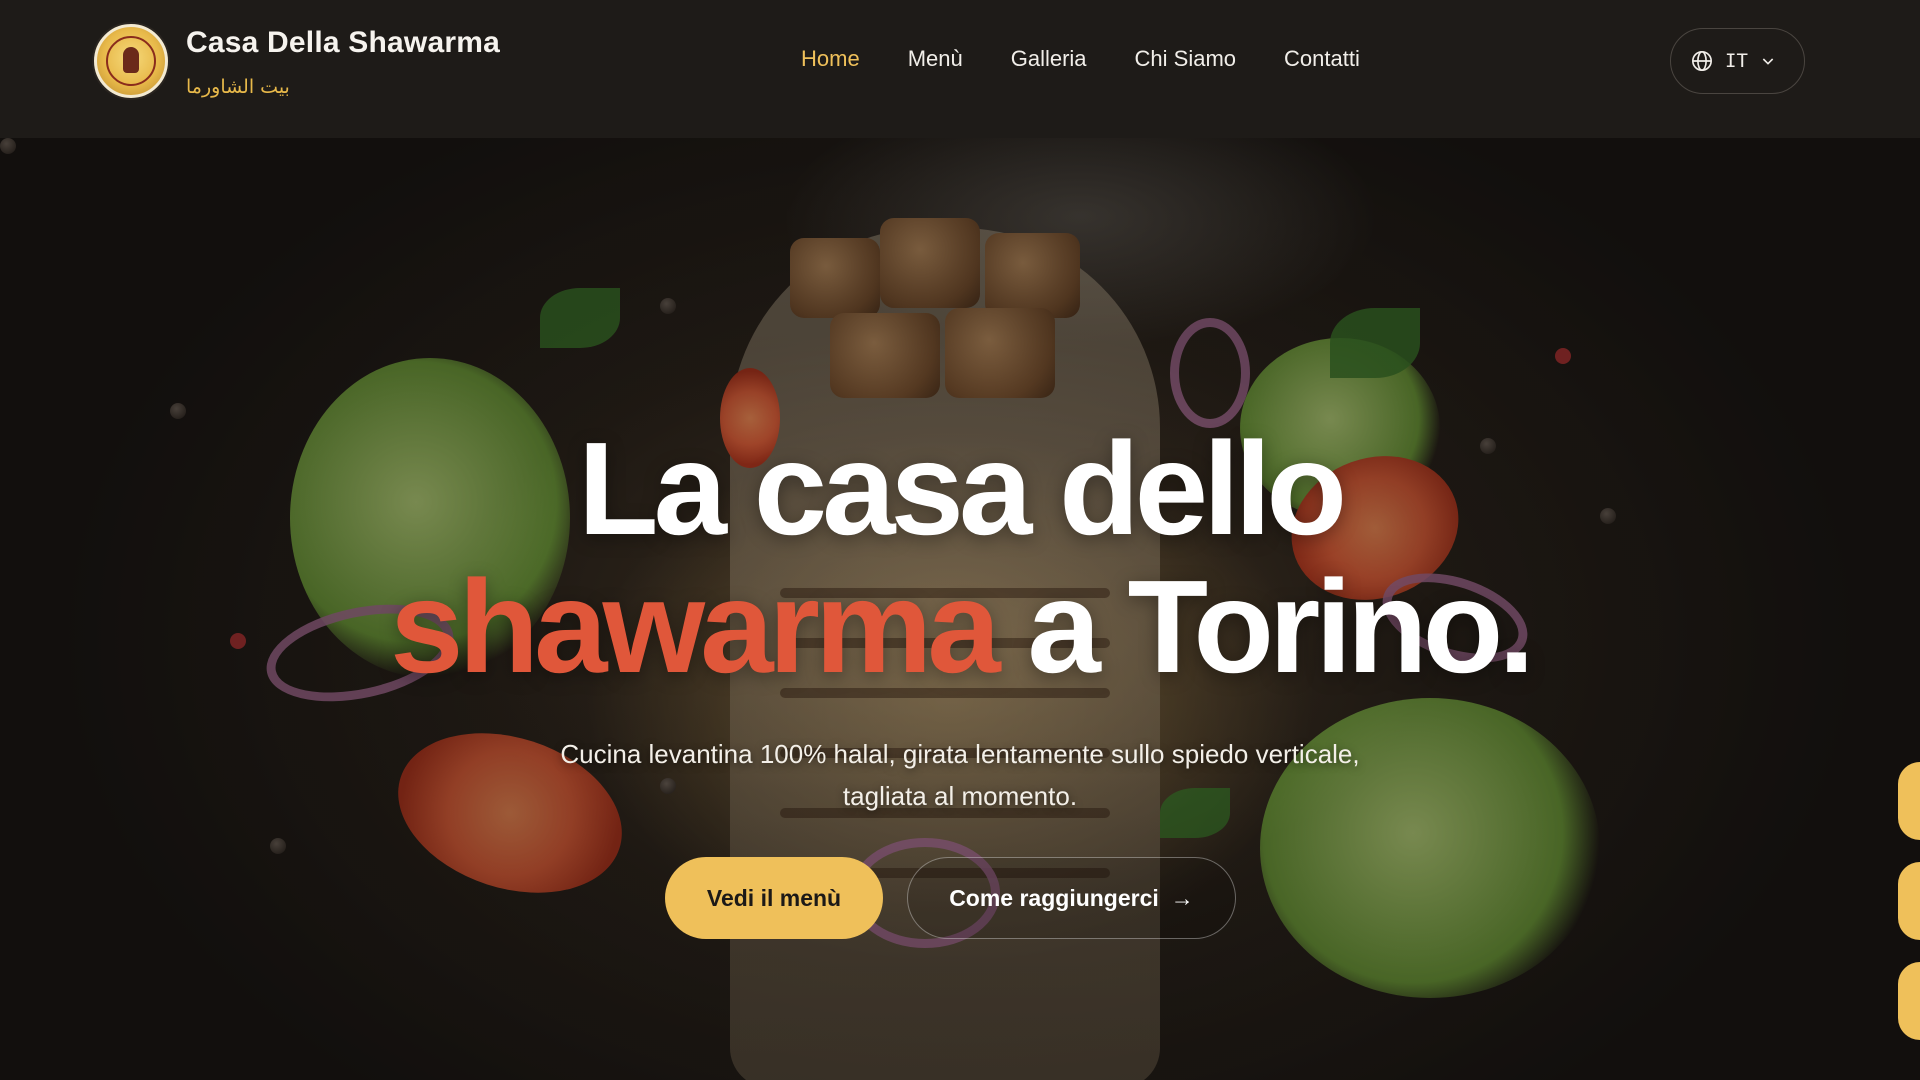 This screenshot has height=1080, width=1920. I want to click on menu-item-menu: Menù, so click(935, 59).